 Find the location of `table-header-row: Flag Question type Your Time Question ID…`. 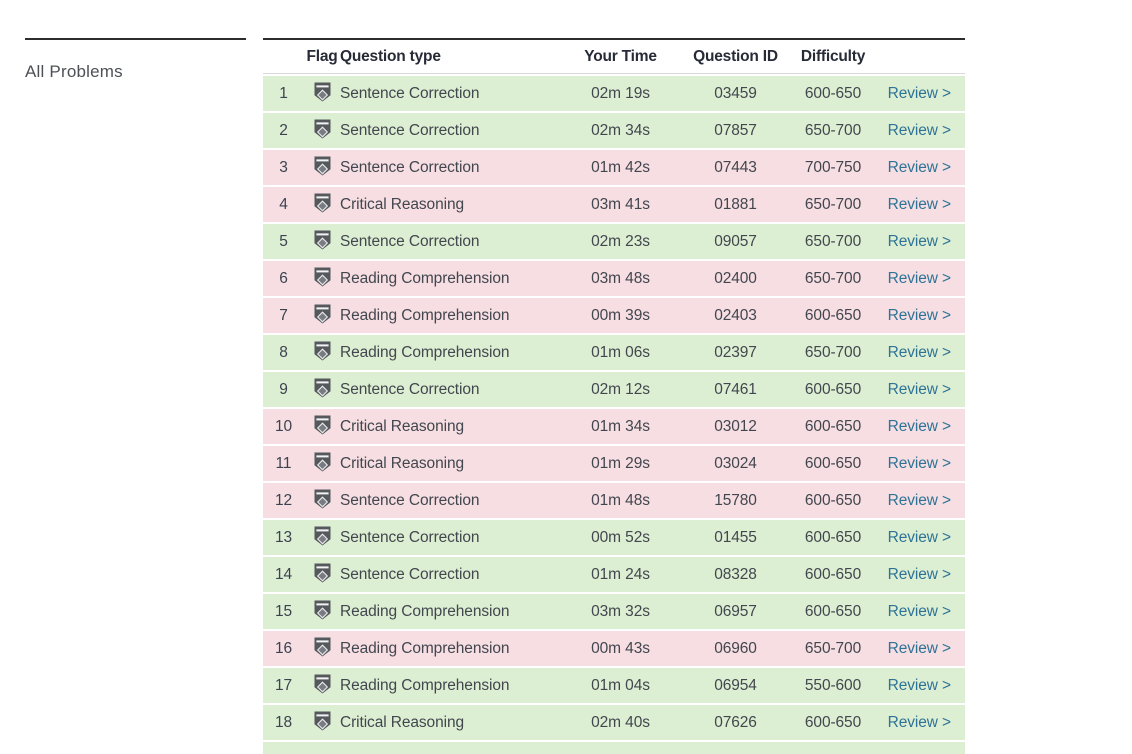

table-header-row: Flag Question type Your Time Question ID… is located at coordinates (614, 57).